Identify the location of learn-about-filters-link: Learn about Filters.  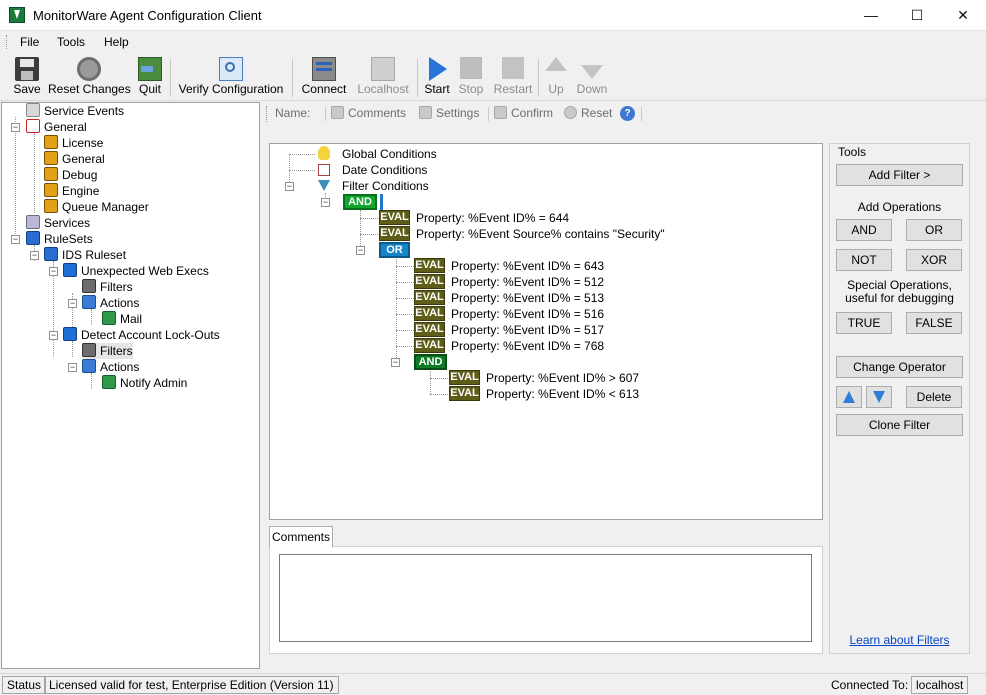
(899, 640).